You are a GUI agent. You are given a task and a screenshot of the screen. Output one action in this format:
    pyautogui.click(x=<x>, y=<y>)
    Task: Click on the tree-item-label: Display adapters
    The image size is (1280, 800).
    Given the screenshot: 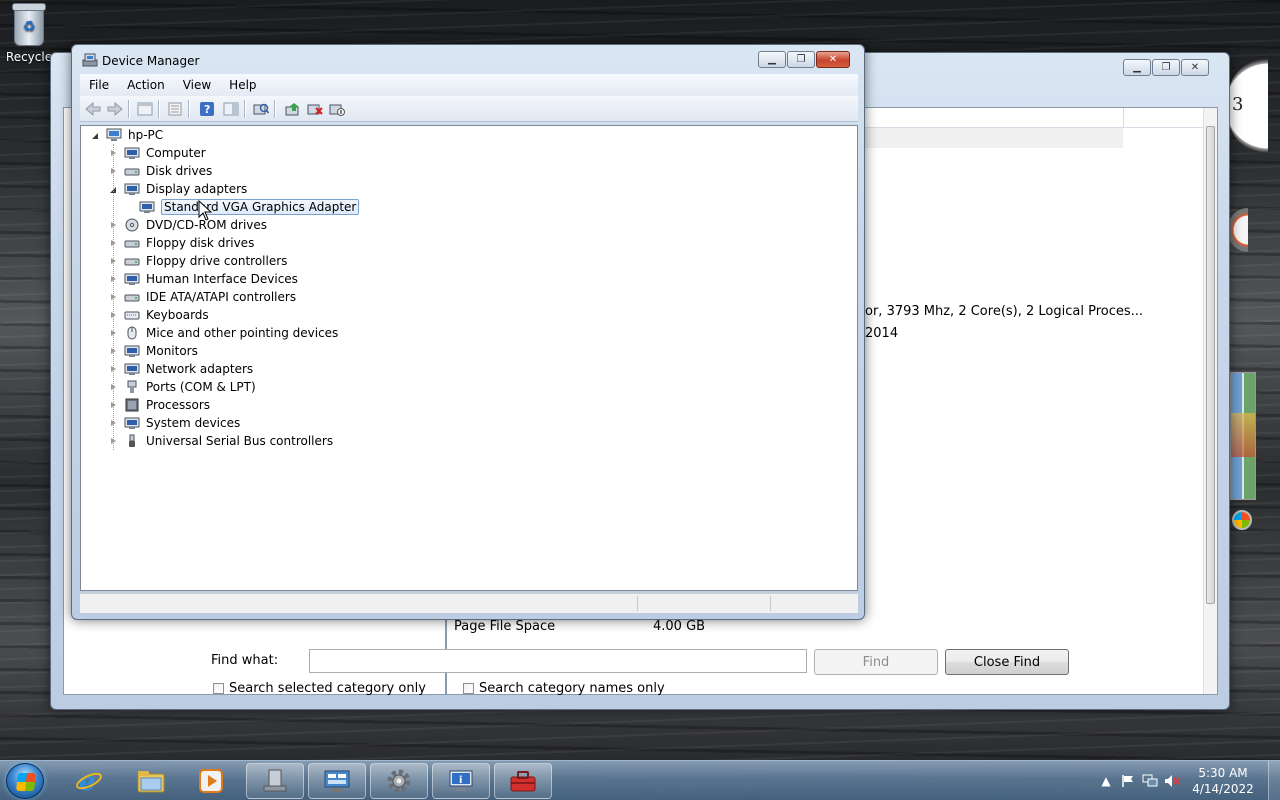 What is the action you would take?
    pyautogui.click(x=197, y=189)
    